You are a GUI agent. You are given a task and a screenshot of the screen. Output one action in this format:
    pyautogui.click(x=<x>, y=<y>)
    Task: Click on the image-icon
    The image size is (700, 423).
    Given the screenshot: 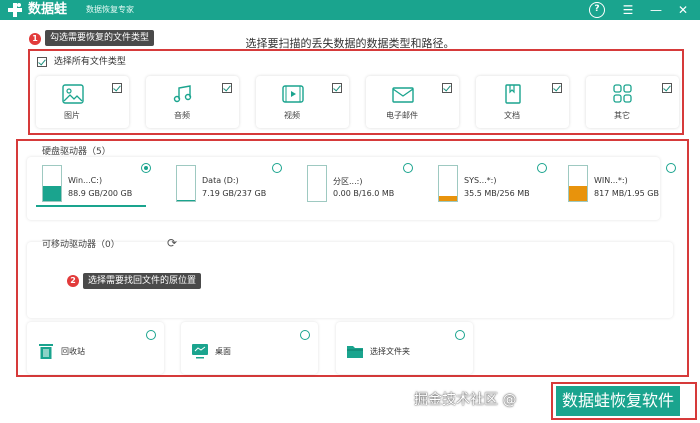 What is the action you would take?
    pyautogui.click(x=73, y=94)
    